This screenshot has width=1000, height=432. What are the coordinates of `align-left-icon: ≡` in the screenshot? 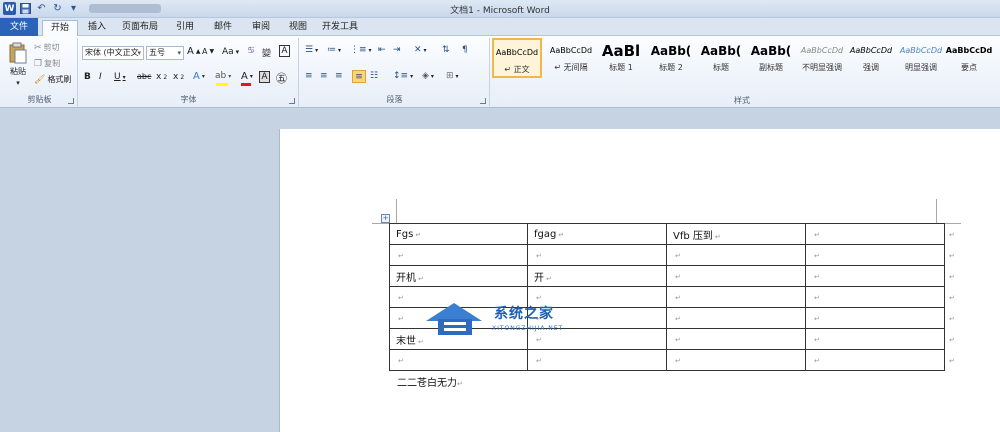 It's located at (309, 76).